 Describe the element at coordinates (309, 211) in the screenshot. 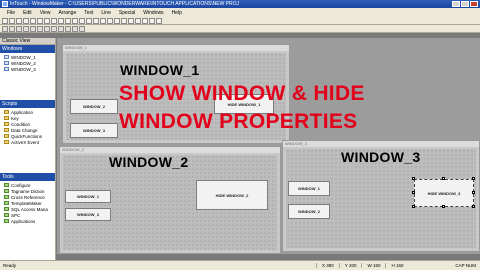

I see `window-3-show-window-2-button: WINDOW_2` at that location.